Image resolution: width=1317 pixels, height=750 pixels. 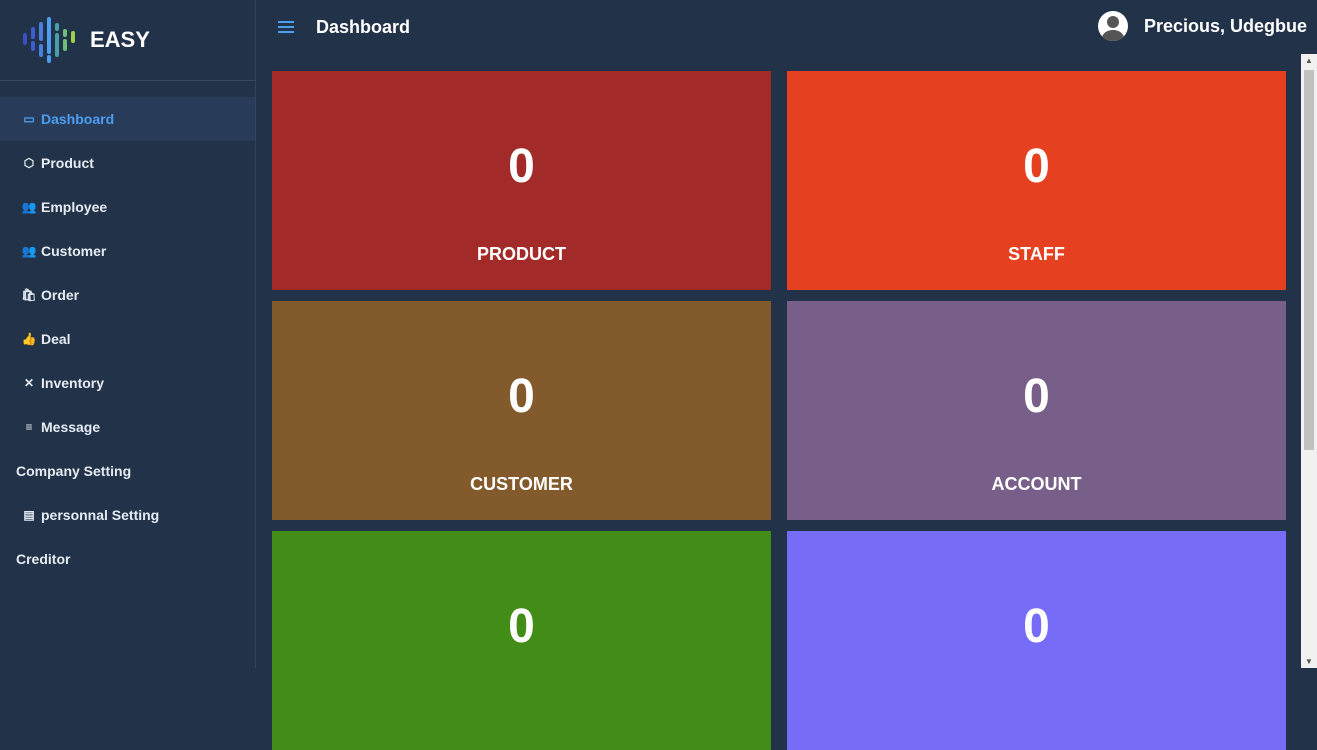 I want to click on page-title: Dashboard, so click(x=363, y=26).